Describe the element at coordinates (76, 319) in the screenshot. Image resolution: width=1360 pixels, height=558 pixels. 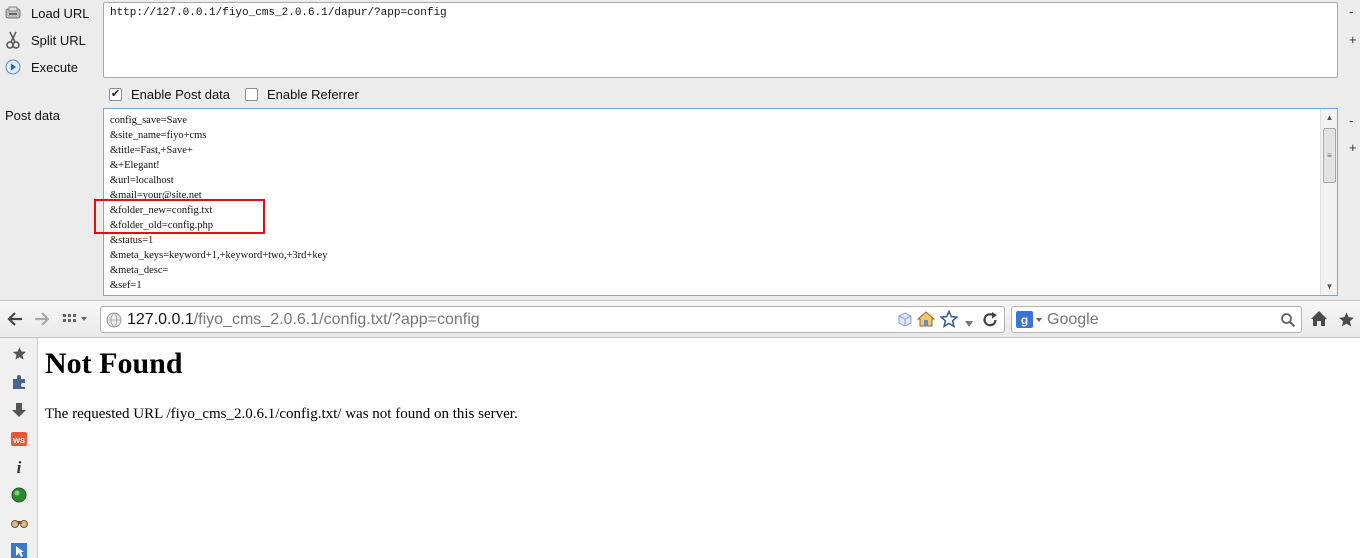
I see `speed-dial-icon` at that location.